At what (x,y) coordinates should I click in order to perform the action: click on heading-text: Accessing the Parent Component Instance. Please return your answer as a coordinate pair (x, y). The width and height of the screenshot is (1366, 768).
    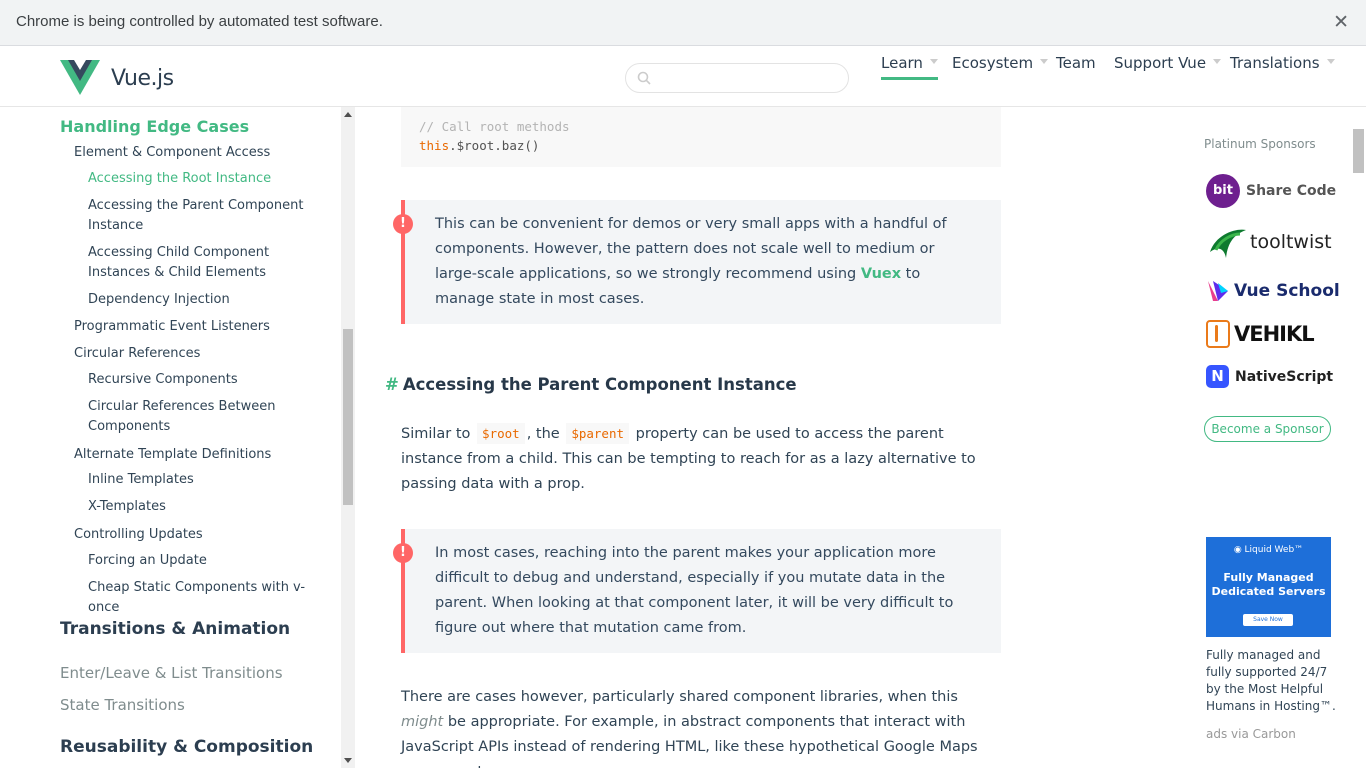
    Looking at the image, I should click on (599, 384).